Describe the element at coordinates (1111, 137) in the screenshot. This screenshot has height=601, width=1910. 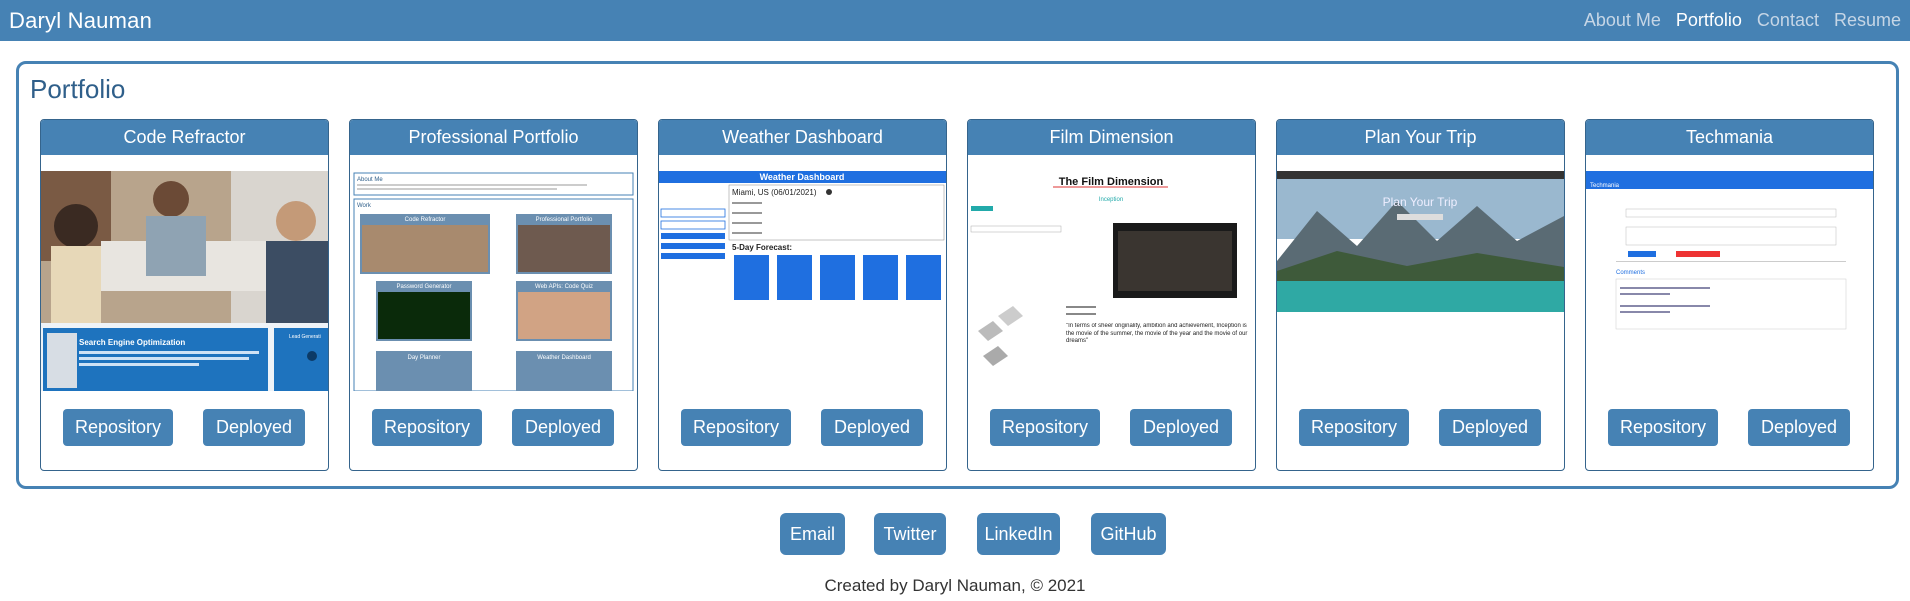
I see `project-title: Film Dimension` at that location.